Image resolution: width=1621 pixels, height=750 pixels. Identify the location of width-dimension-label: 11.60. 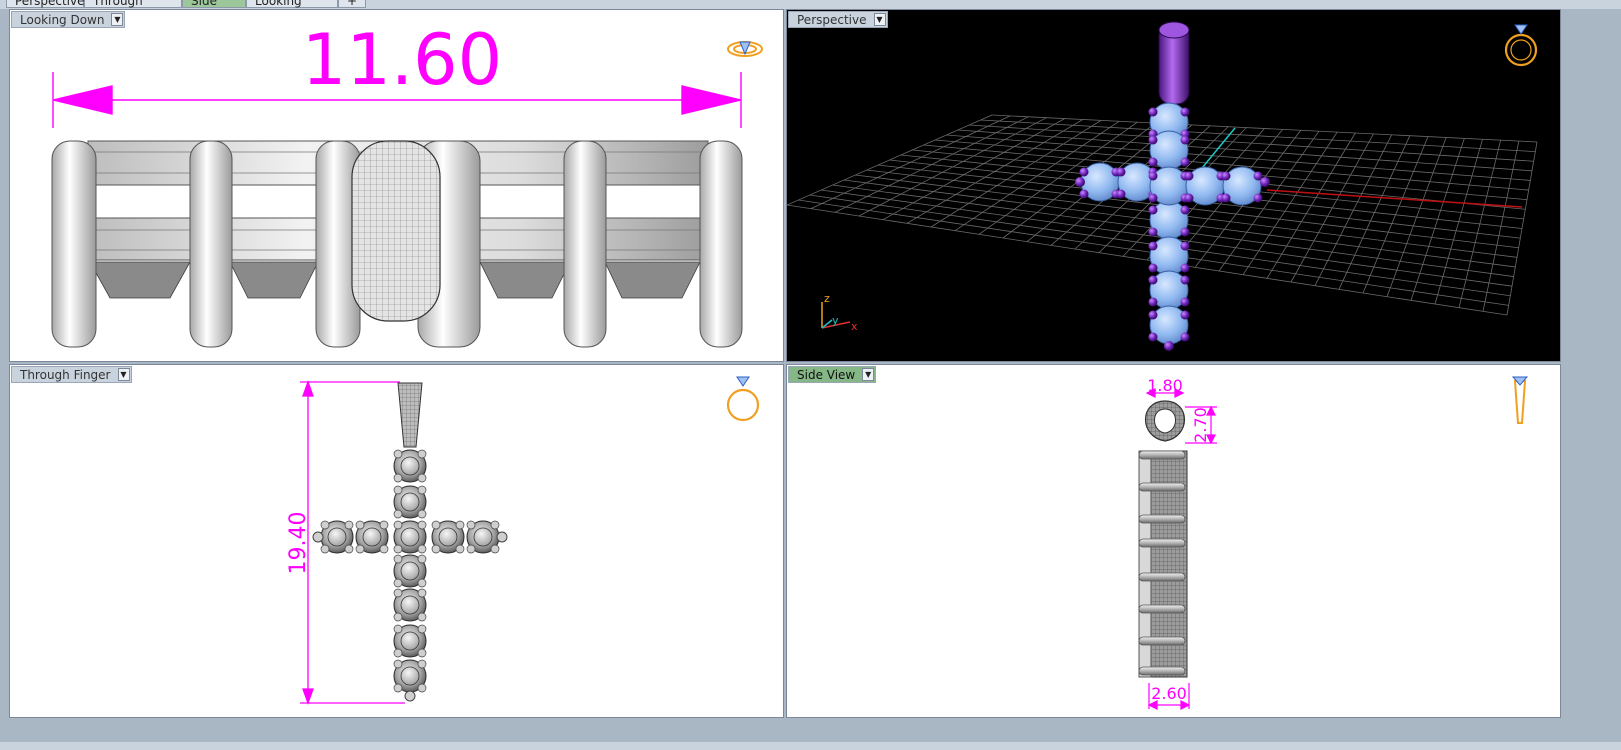
(402, 60).